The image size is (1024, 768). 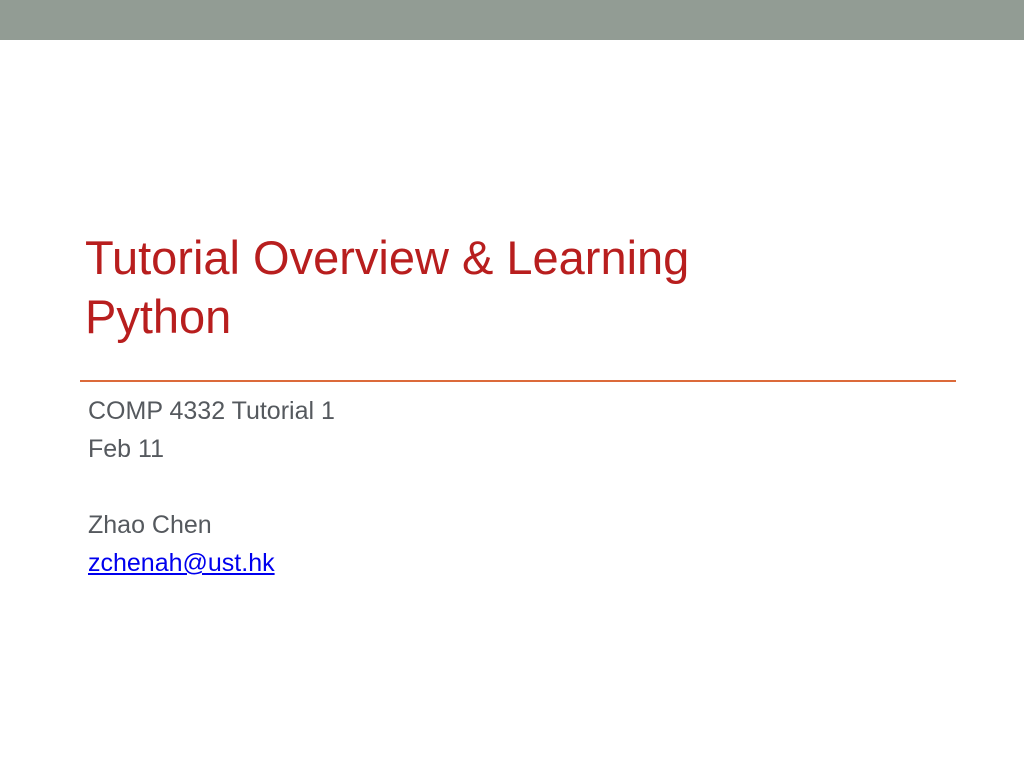 What do you see at coordinates (126, 449) in the screenshot?
I see `date-label: Feb 11` at bounding box center [126, 449].